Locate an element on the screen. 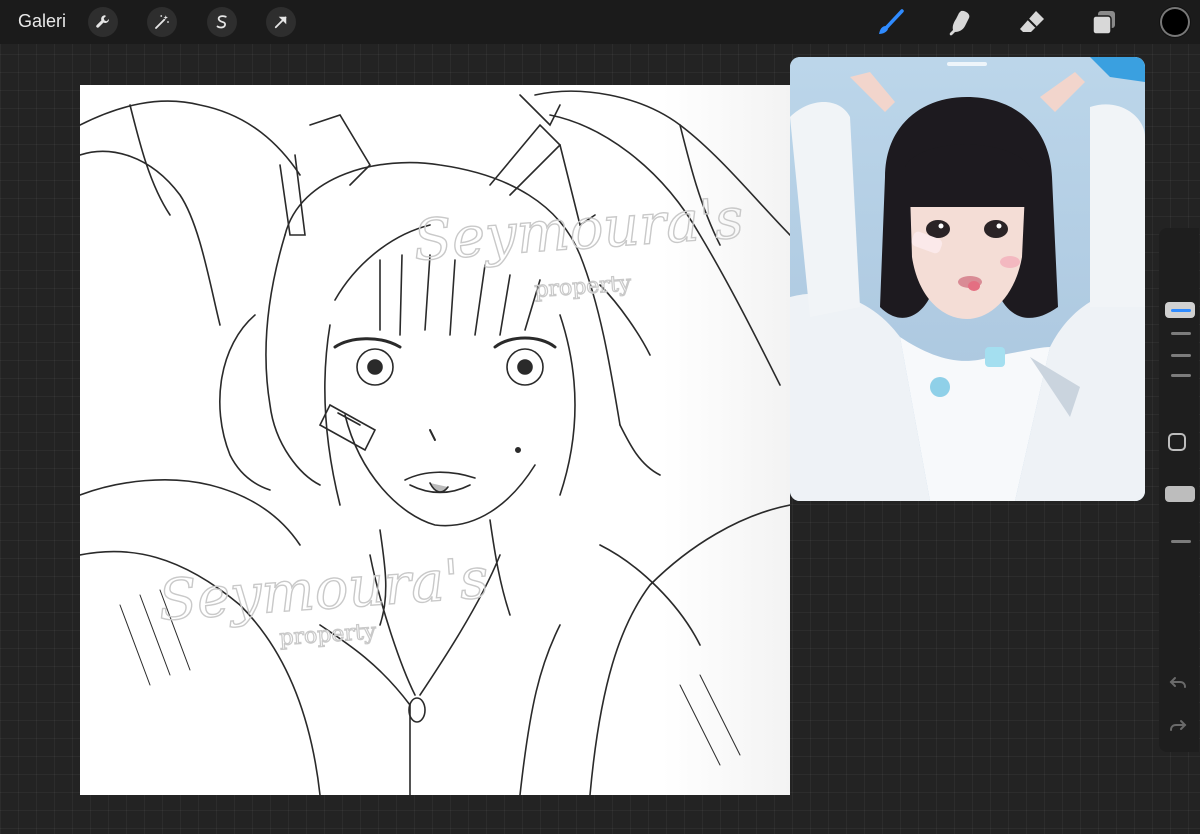  watermark-top-line2: property is located at coordinates (583, 287).